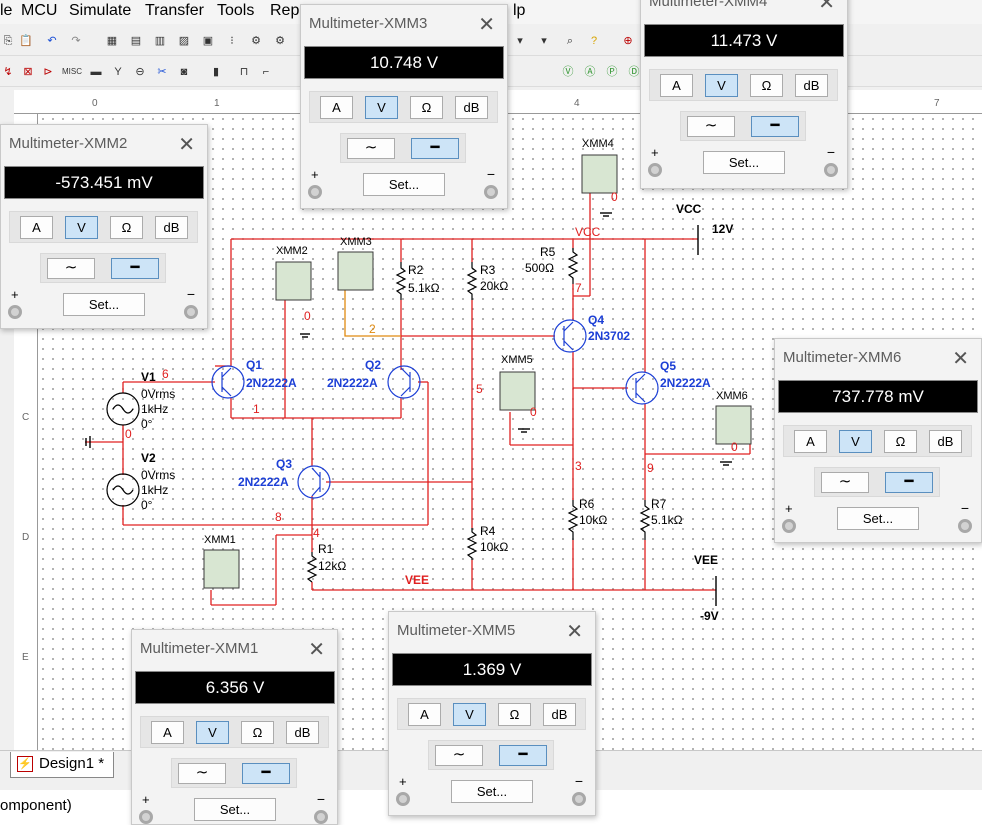 The image size is (982, 825). I want to click on net-4: 4, so click(316, 533).